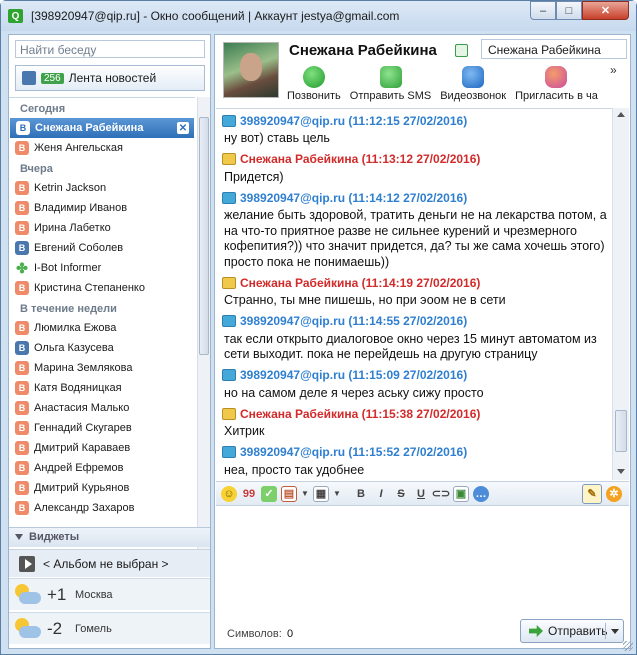 This screenshot has height=655, width=637. What do you see at coordinates (229, 413) in the screenshot?
I see `incoming-message-icon` at bounding box center [229, 413].